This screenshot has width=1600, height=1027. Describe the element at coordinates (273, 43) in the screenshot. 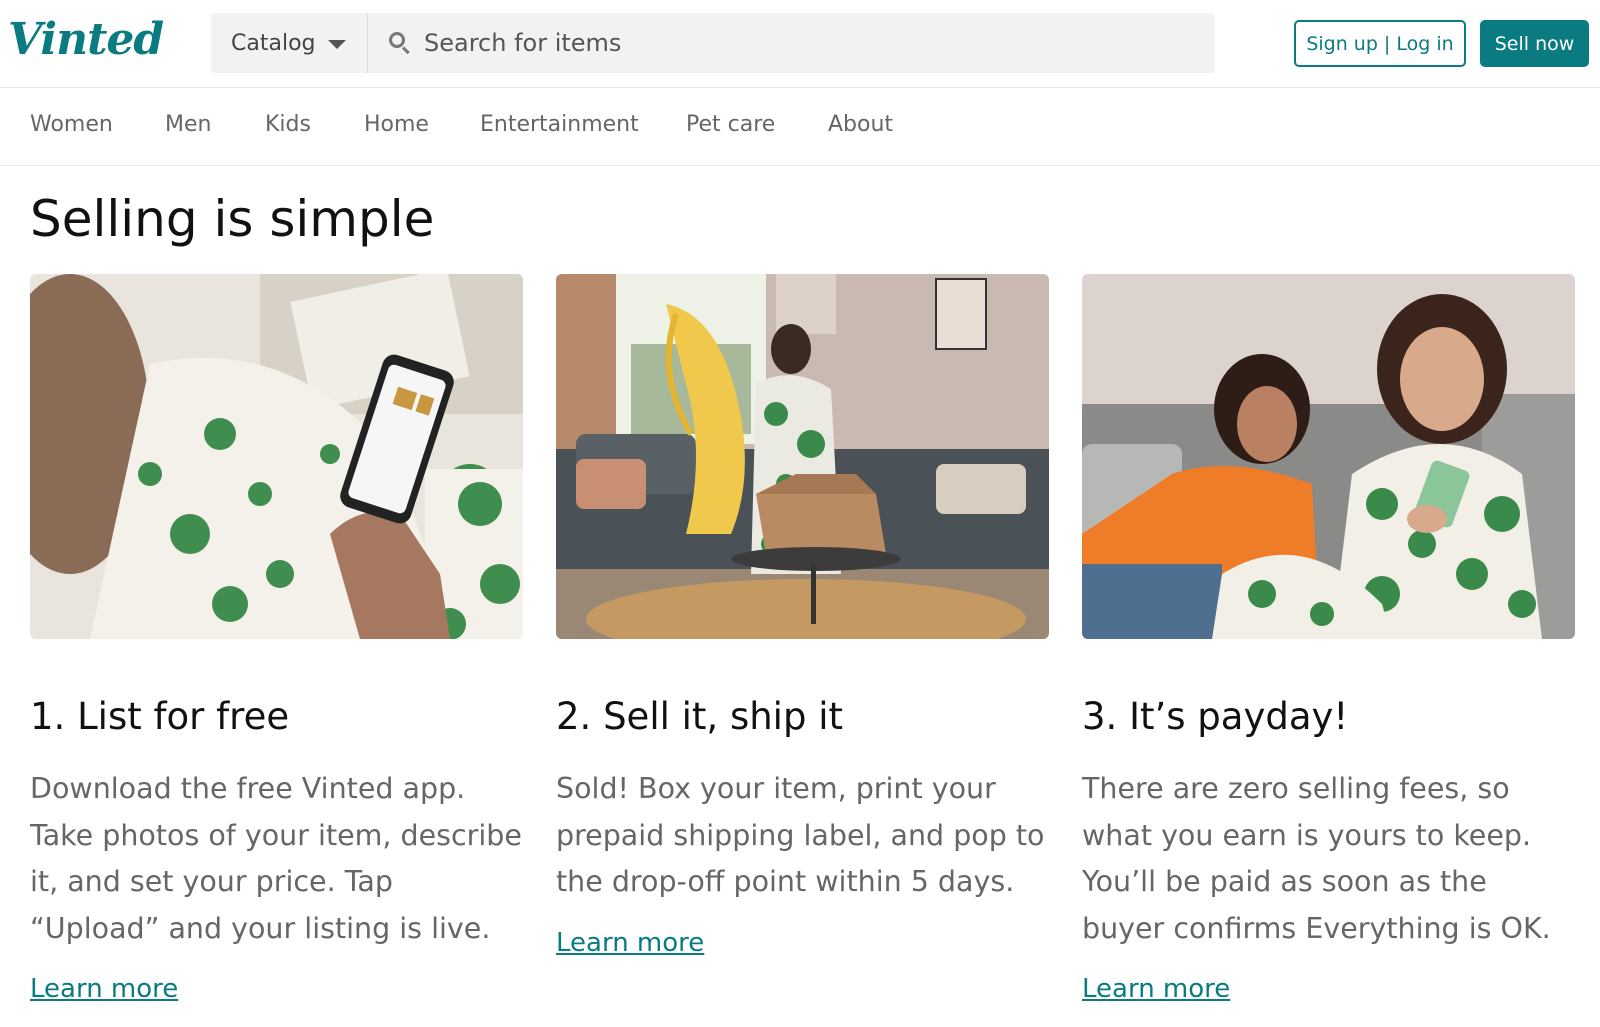

I see `catalog-label: Catalog` at that location.